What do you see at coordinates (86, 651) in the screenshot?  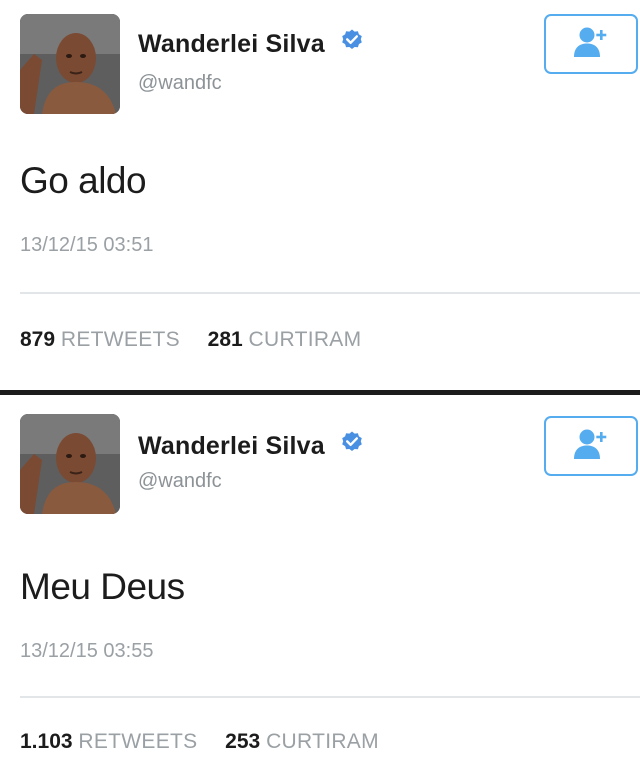 I see `tweet-timestamp: 13/12/15 03:55` at bounding box center [86, 651].